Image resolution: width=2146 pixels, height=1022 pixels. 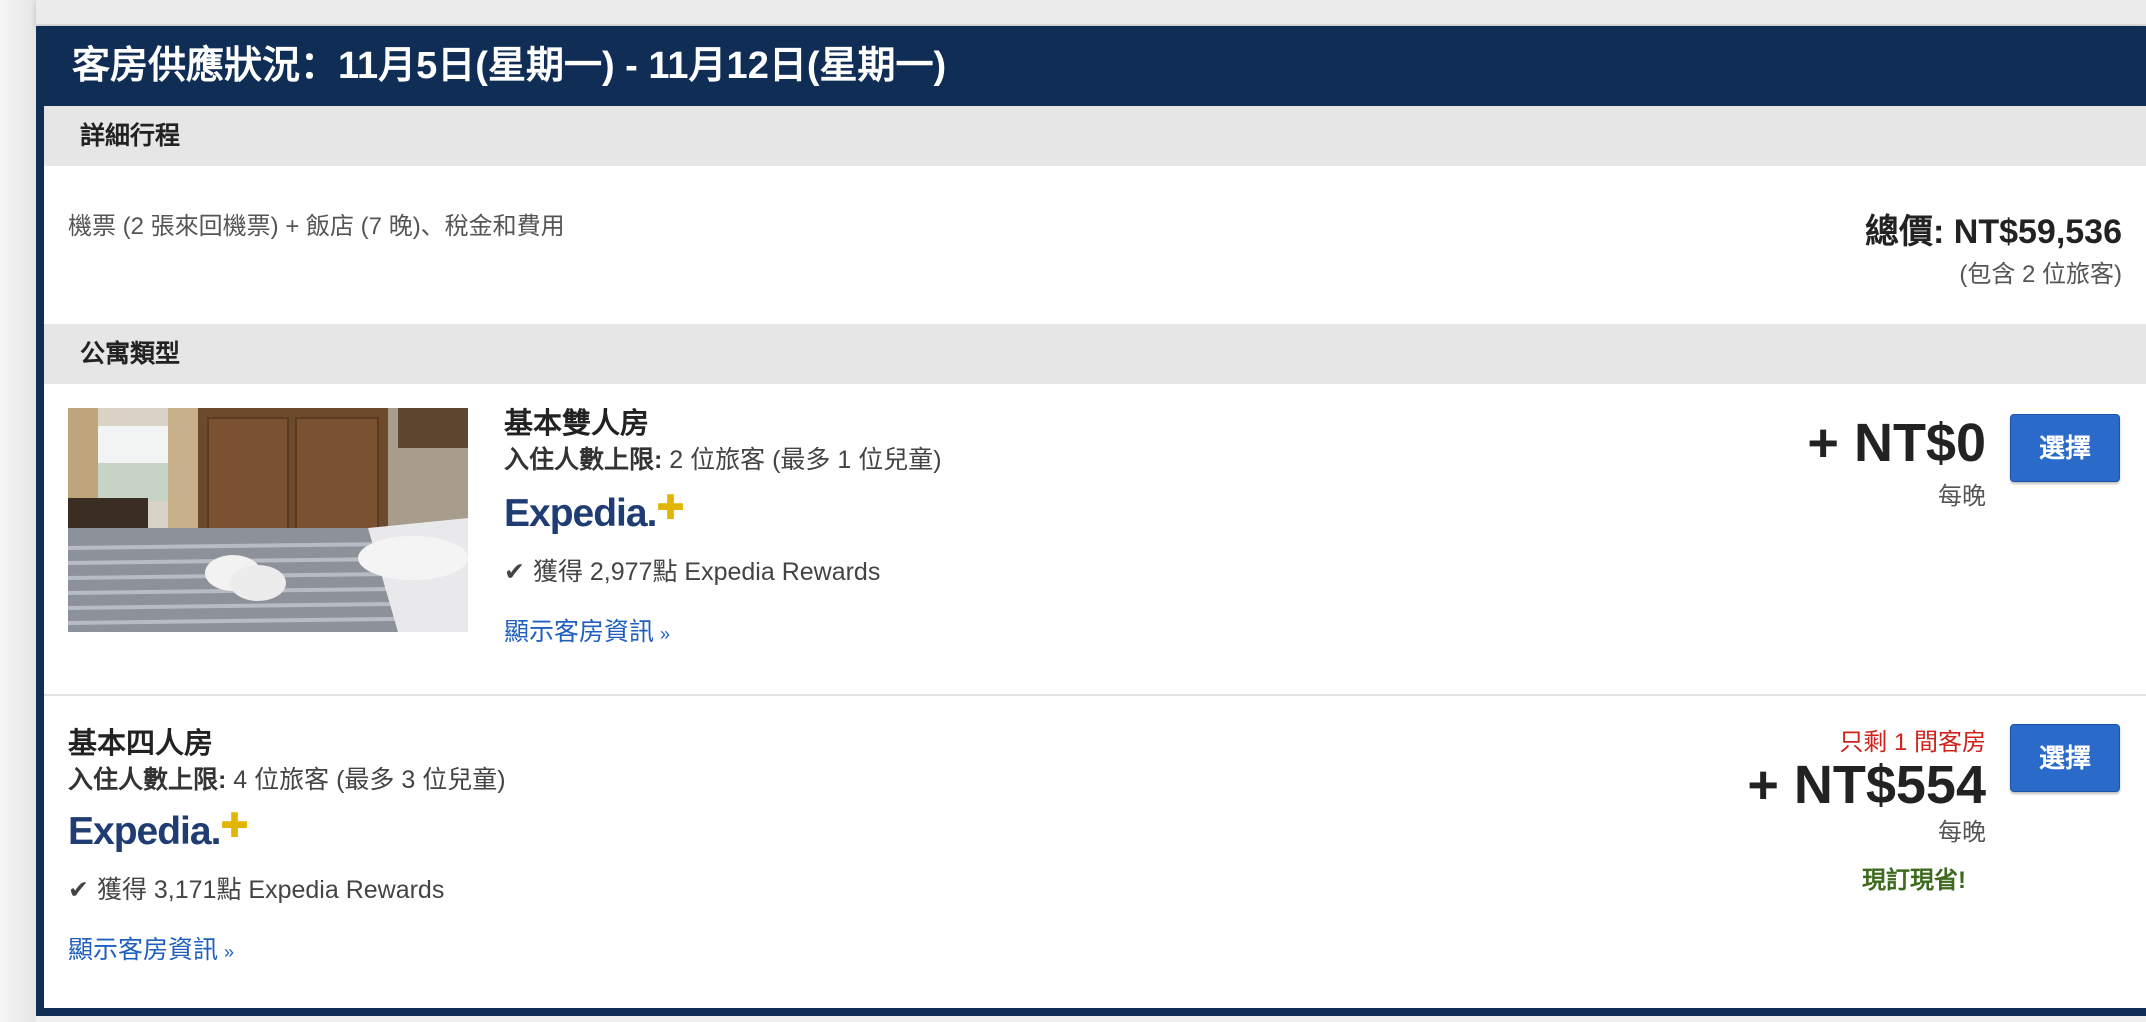 What do you see at coordinates (577, 424) in the screenshot?
I see `room-name: 基本雙人房` at bounding box center [577, 424].